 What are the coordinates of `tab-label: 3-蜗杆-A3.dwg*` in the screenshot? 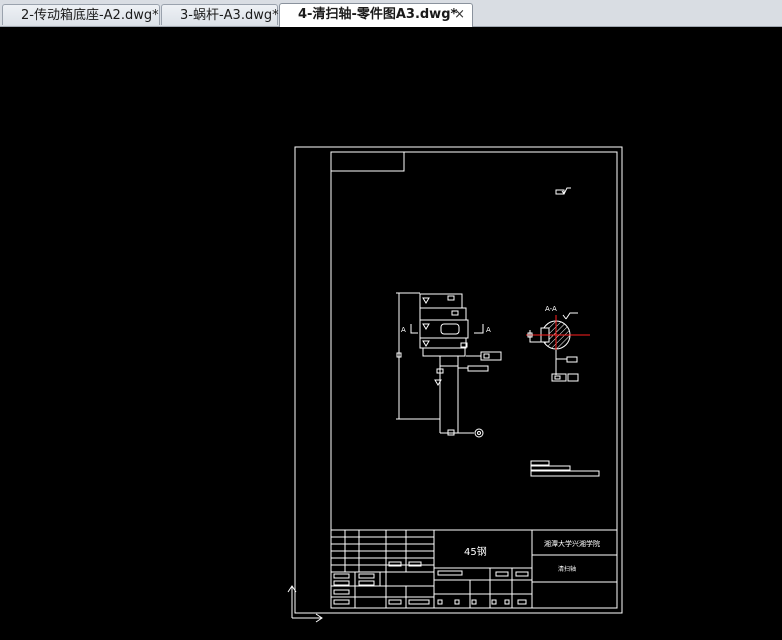 It's located at (229, 15).